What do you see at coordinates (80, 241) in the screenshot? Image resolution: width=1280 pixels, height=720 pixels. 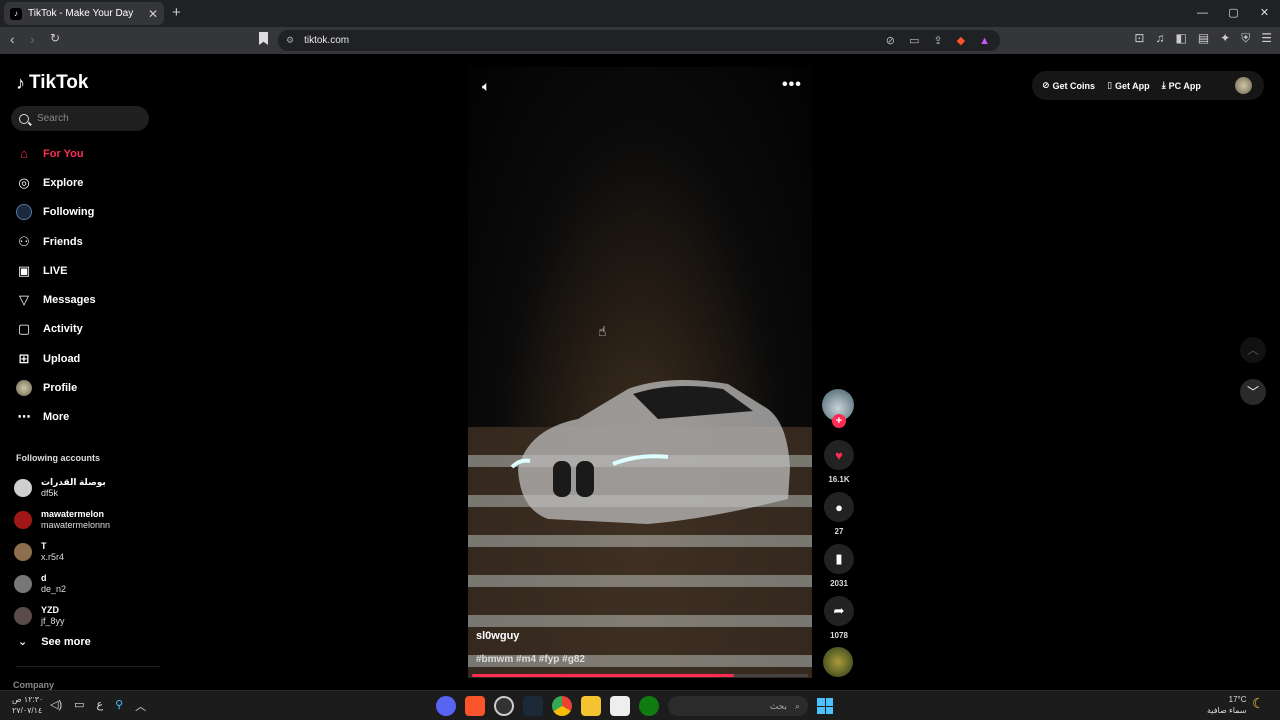 I see `nav-item-friends: ⚇ Friends` at bounding box center [80, 241].